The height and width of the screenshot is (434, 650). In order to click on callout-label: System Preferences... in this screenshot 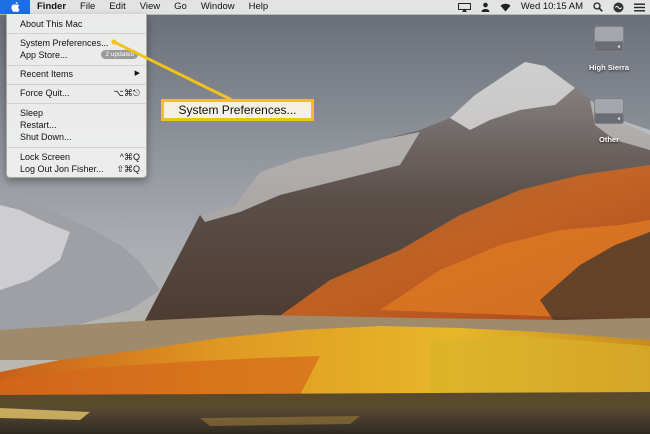, I will do `click(237, 110)`.